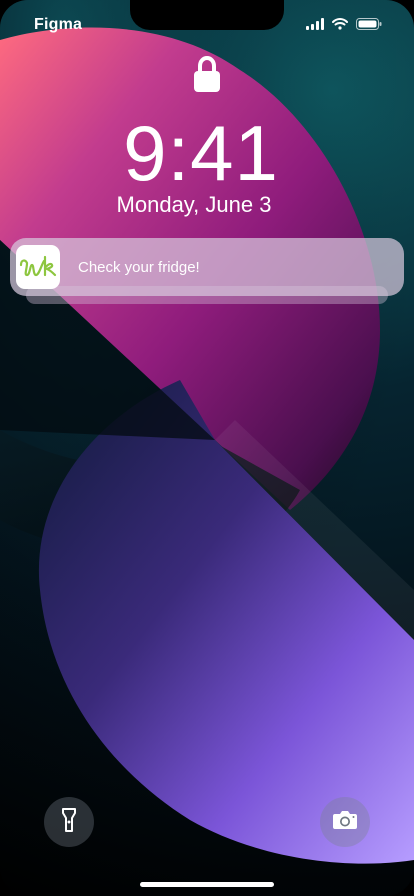 This screenshot has width=414, height=896. What do you see at coordinates (207, 22) in the screenshot?
I see `status-bar: Figma` at bounding box center [207, 22].